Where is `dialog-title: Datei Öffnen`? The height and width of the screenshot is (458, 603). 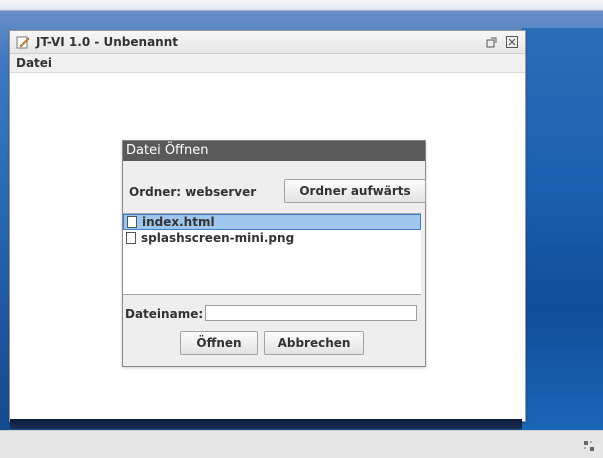 dialog-title: Datei Öffnen is located at coordinates (274, 151).